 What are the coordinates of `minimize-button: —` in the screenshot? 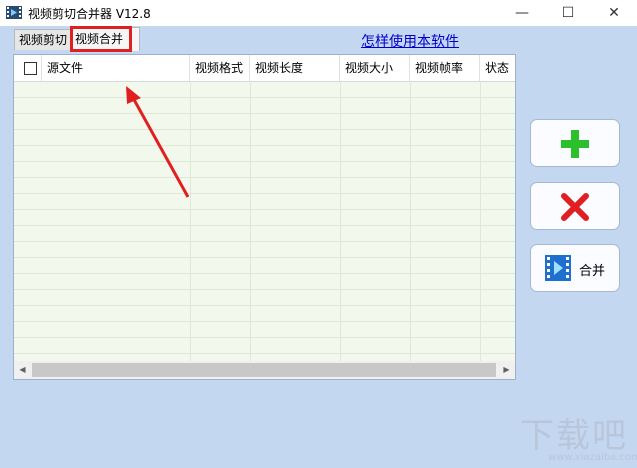 It's located at (522, 13).